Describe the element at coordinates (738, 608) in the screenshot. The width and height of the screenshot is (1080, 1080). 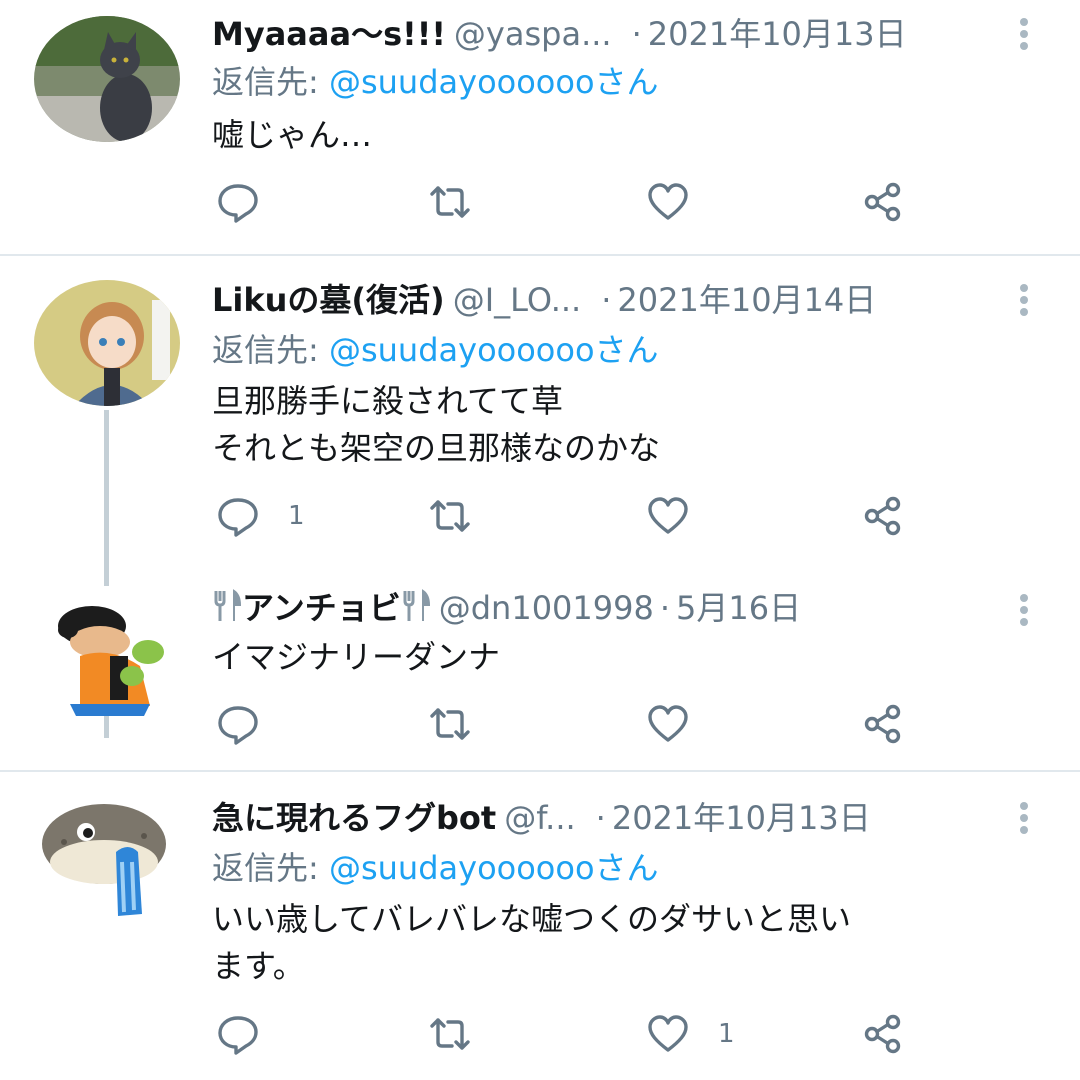
I see `tweet-date: 5月16日` at that location.